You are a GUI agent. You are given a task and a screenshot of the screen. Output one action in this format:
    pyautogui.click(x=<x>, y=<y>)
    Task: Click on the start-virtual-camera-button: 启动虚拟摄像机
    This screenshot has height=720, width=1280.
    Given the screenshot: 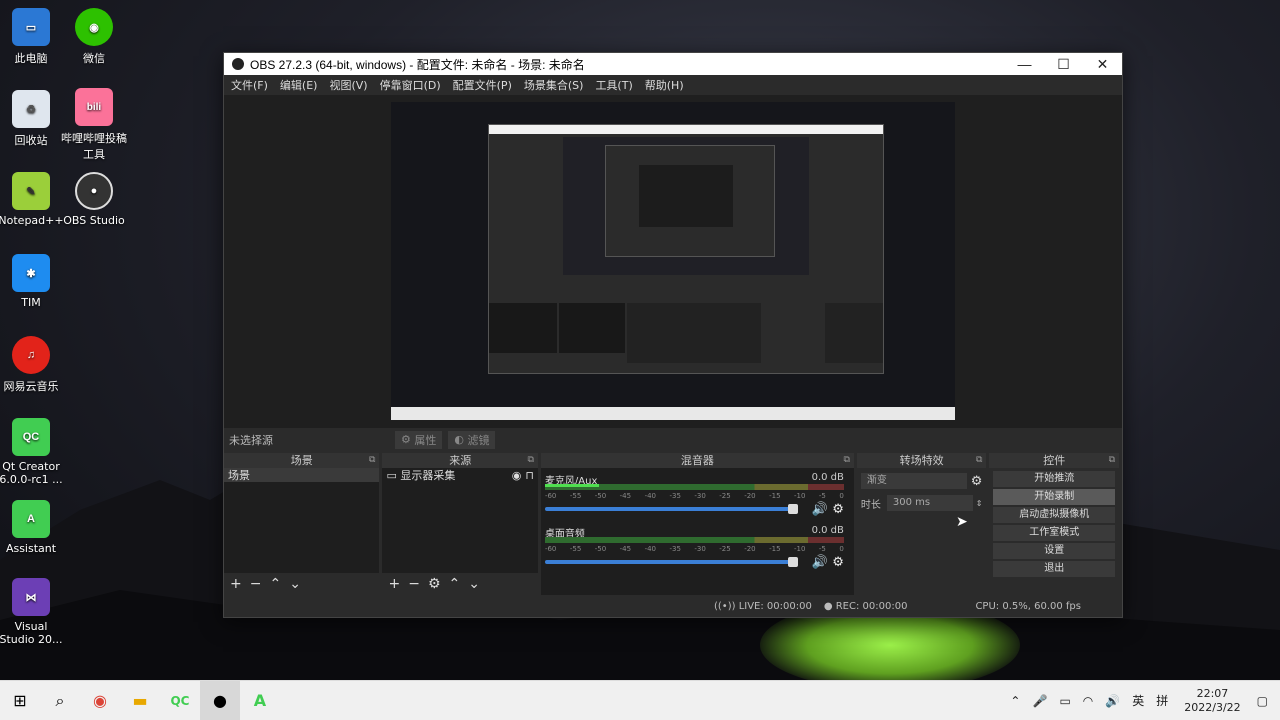 What is the action you would take?
    pyautogui.click(x=1054, y=515)
    